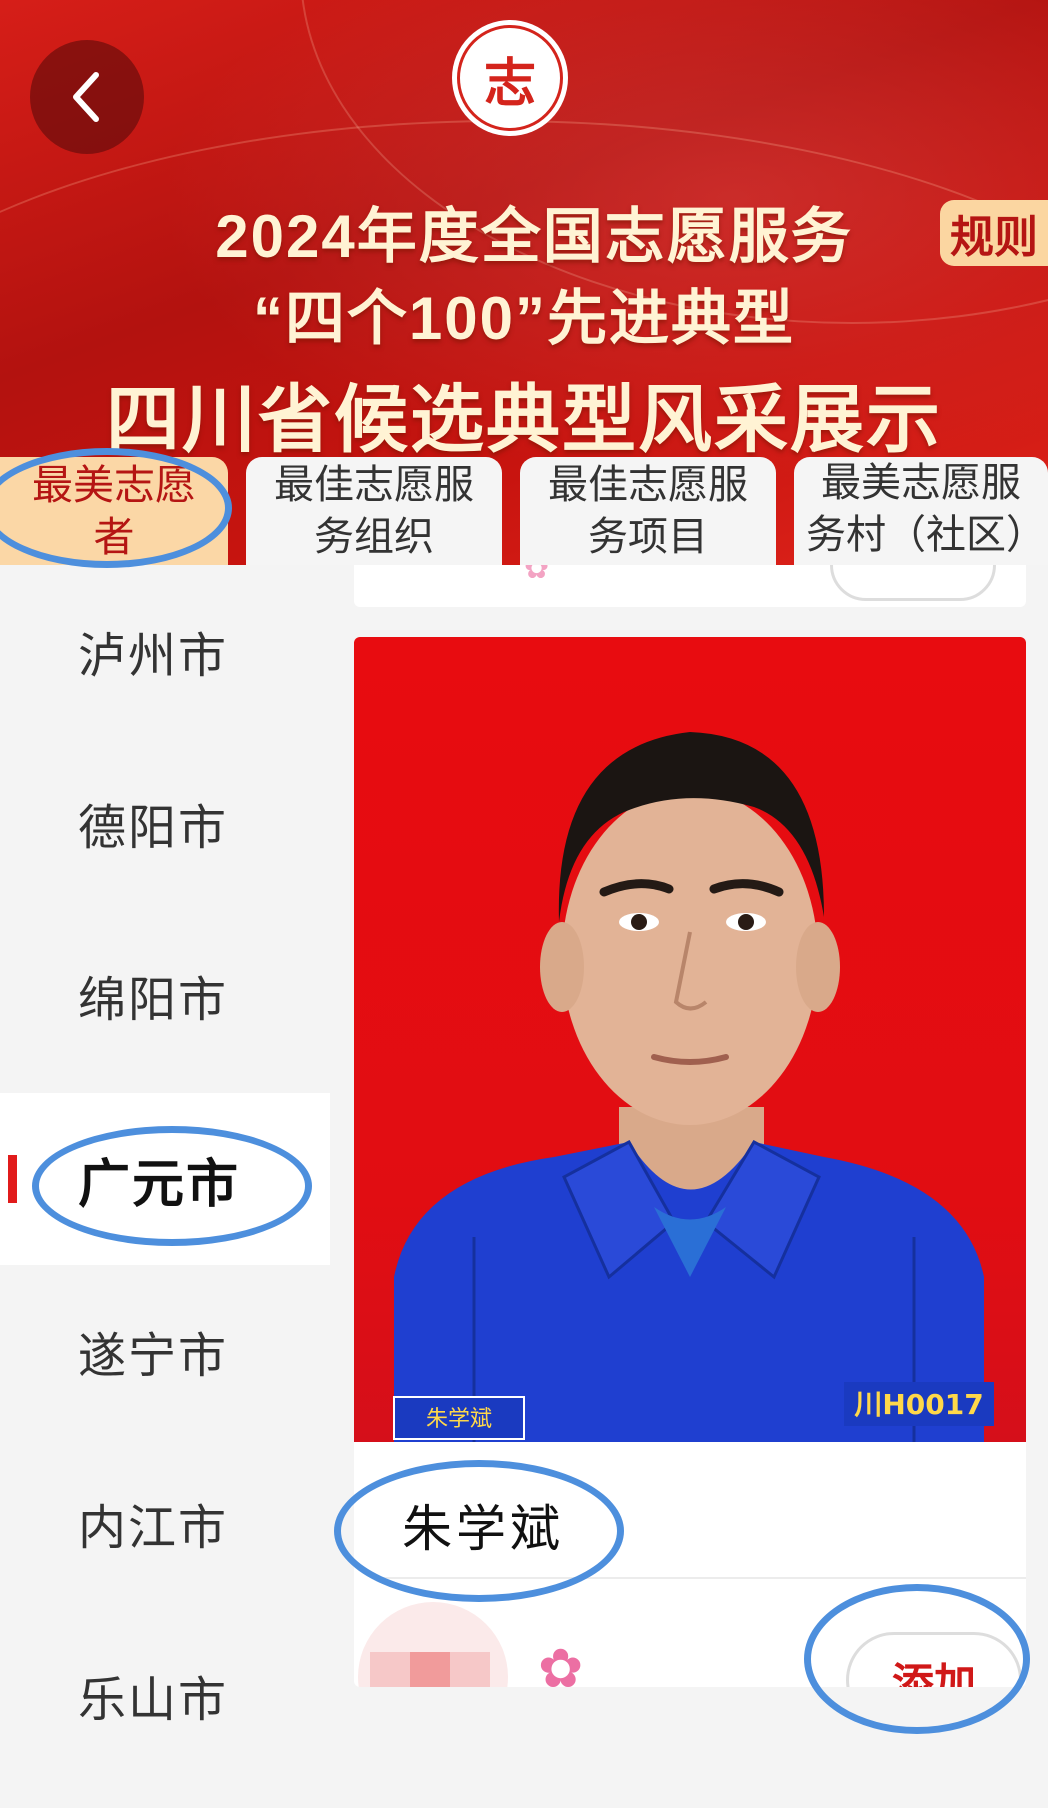 The height and width of the screenshot is (1808, 1048). What do you see at coordinates (374, 511) in the screenshot?
I see `tab-best-organization: 最佳志愿服务组织` at bounding box center [374, 511].